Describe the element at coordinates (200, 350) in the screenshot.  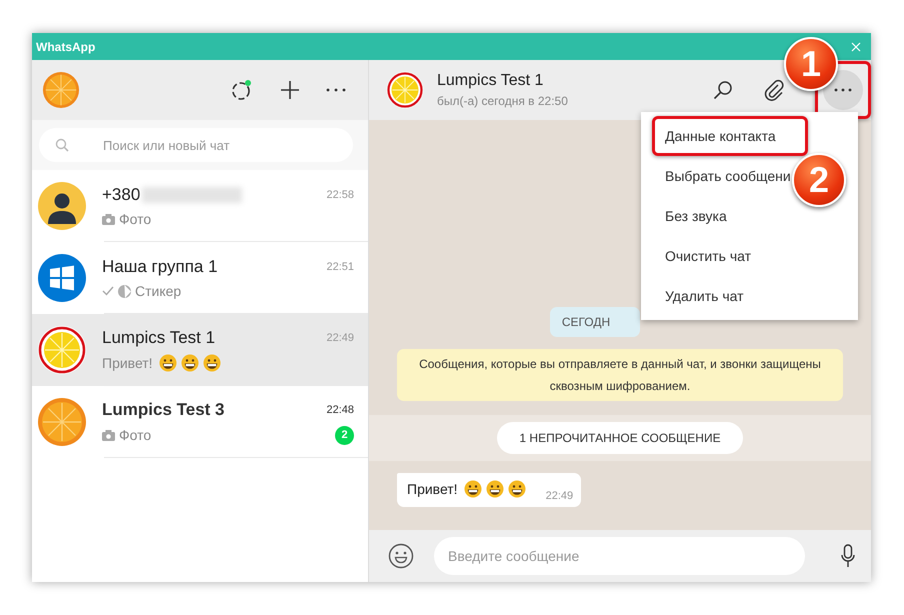
I see `chat-item: Lumpics Test 1 22:49 Привет!` at that location.